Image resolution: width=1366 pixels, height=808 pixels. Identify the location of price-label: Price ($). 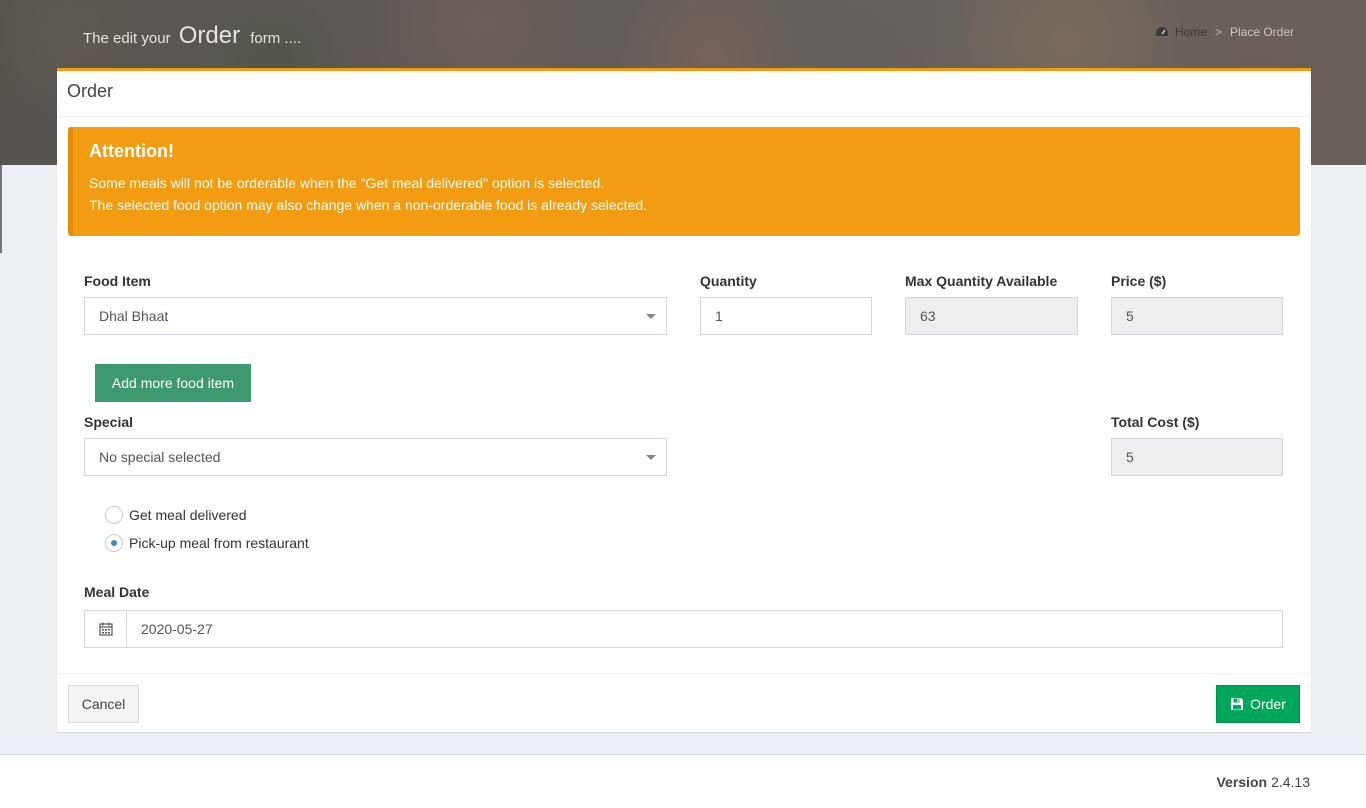
(1139, 281).